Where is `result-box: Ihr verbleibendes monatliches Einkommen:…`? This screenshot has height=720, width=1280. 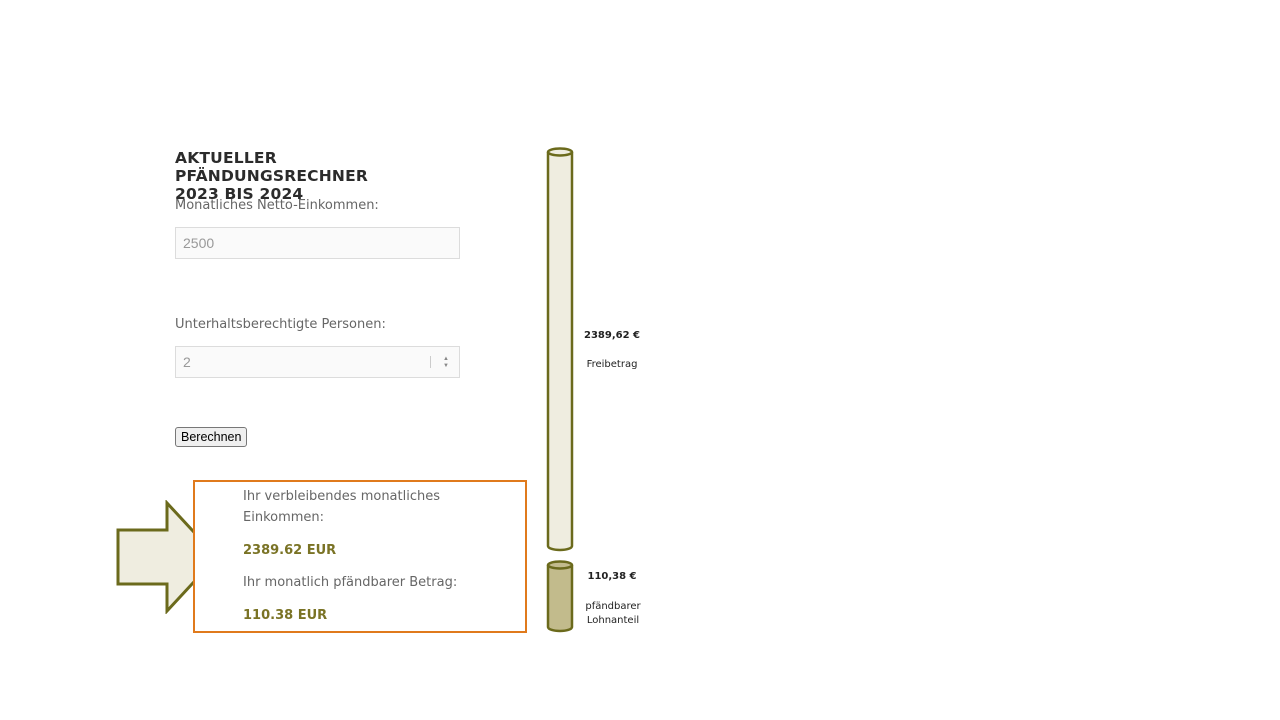 result-box: Ihr verbleibendes monatliches Einkommen:… is located at coordinates (360, 556).